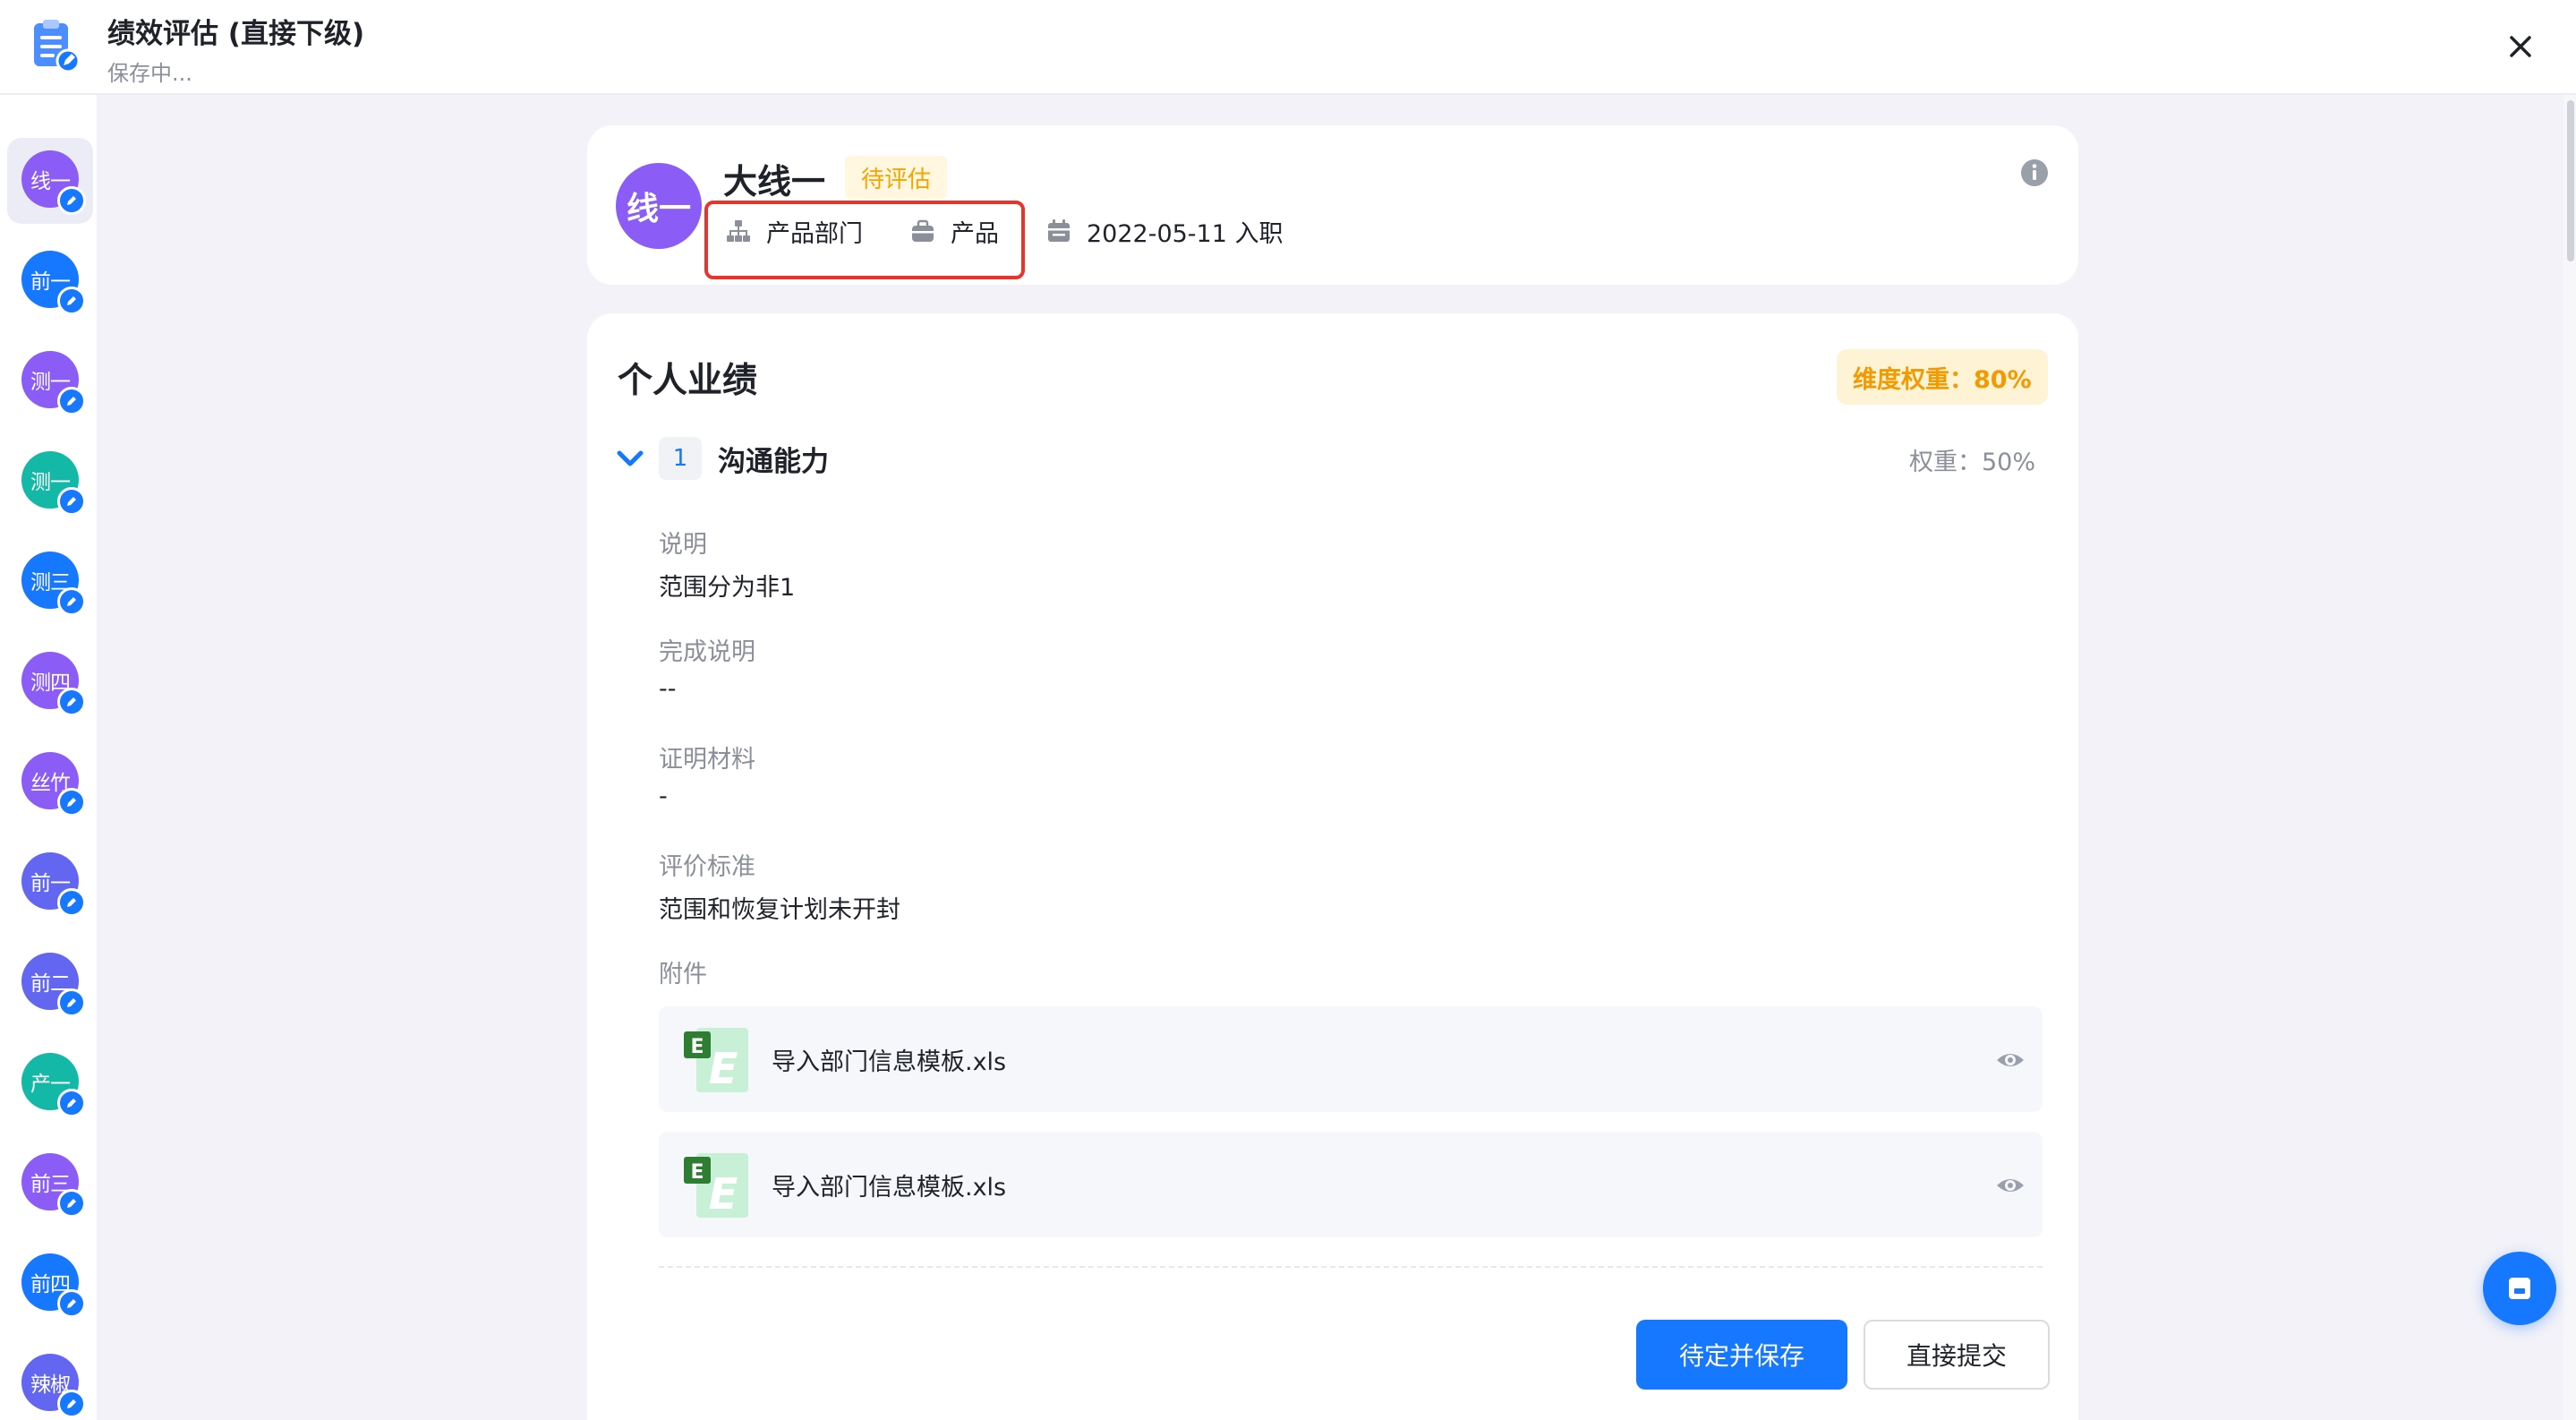 This screenshot has height=1420, width=2576. What do you see at coordinates (50, 682) in the screenshot?
I see `sidebar-employee-item: 测四` at bounding box center [50, 682].